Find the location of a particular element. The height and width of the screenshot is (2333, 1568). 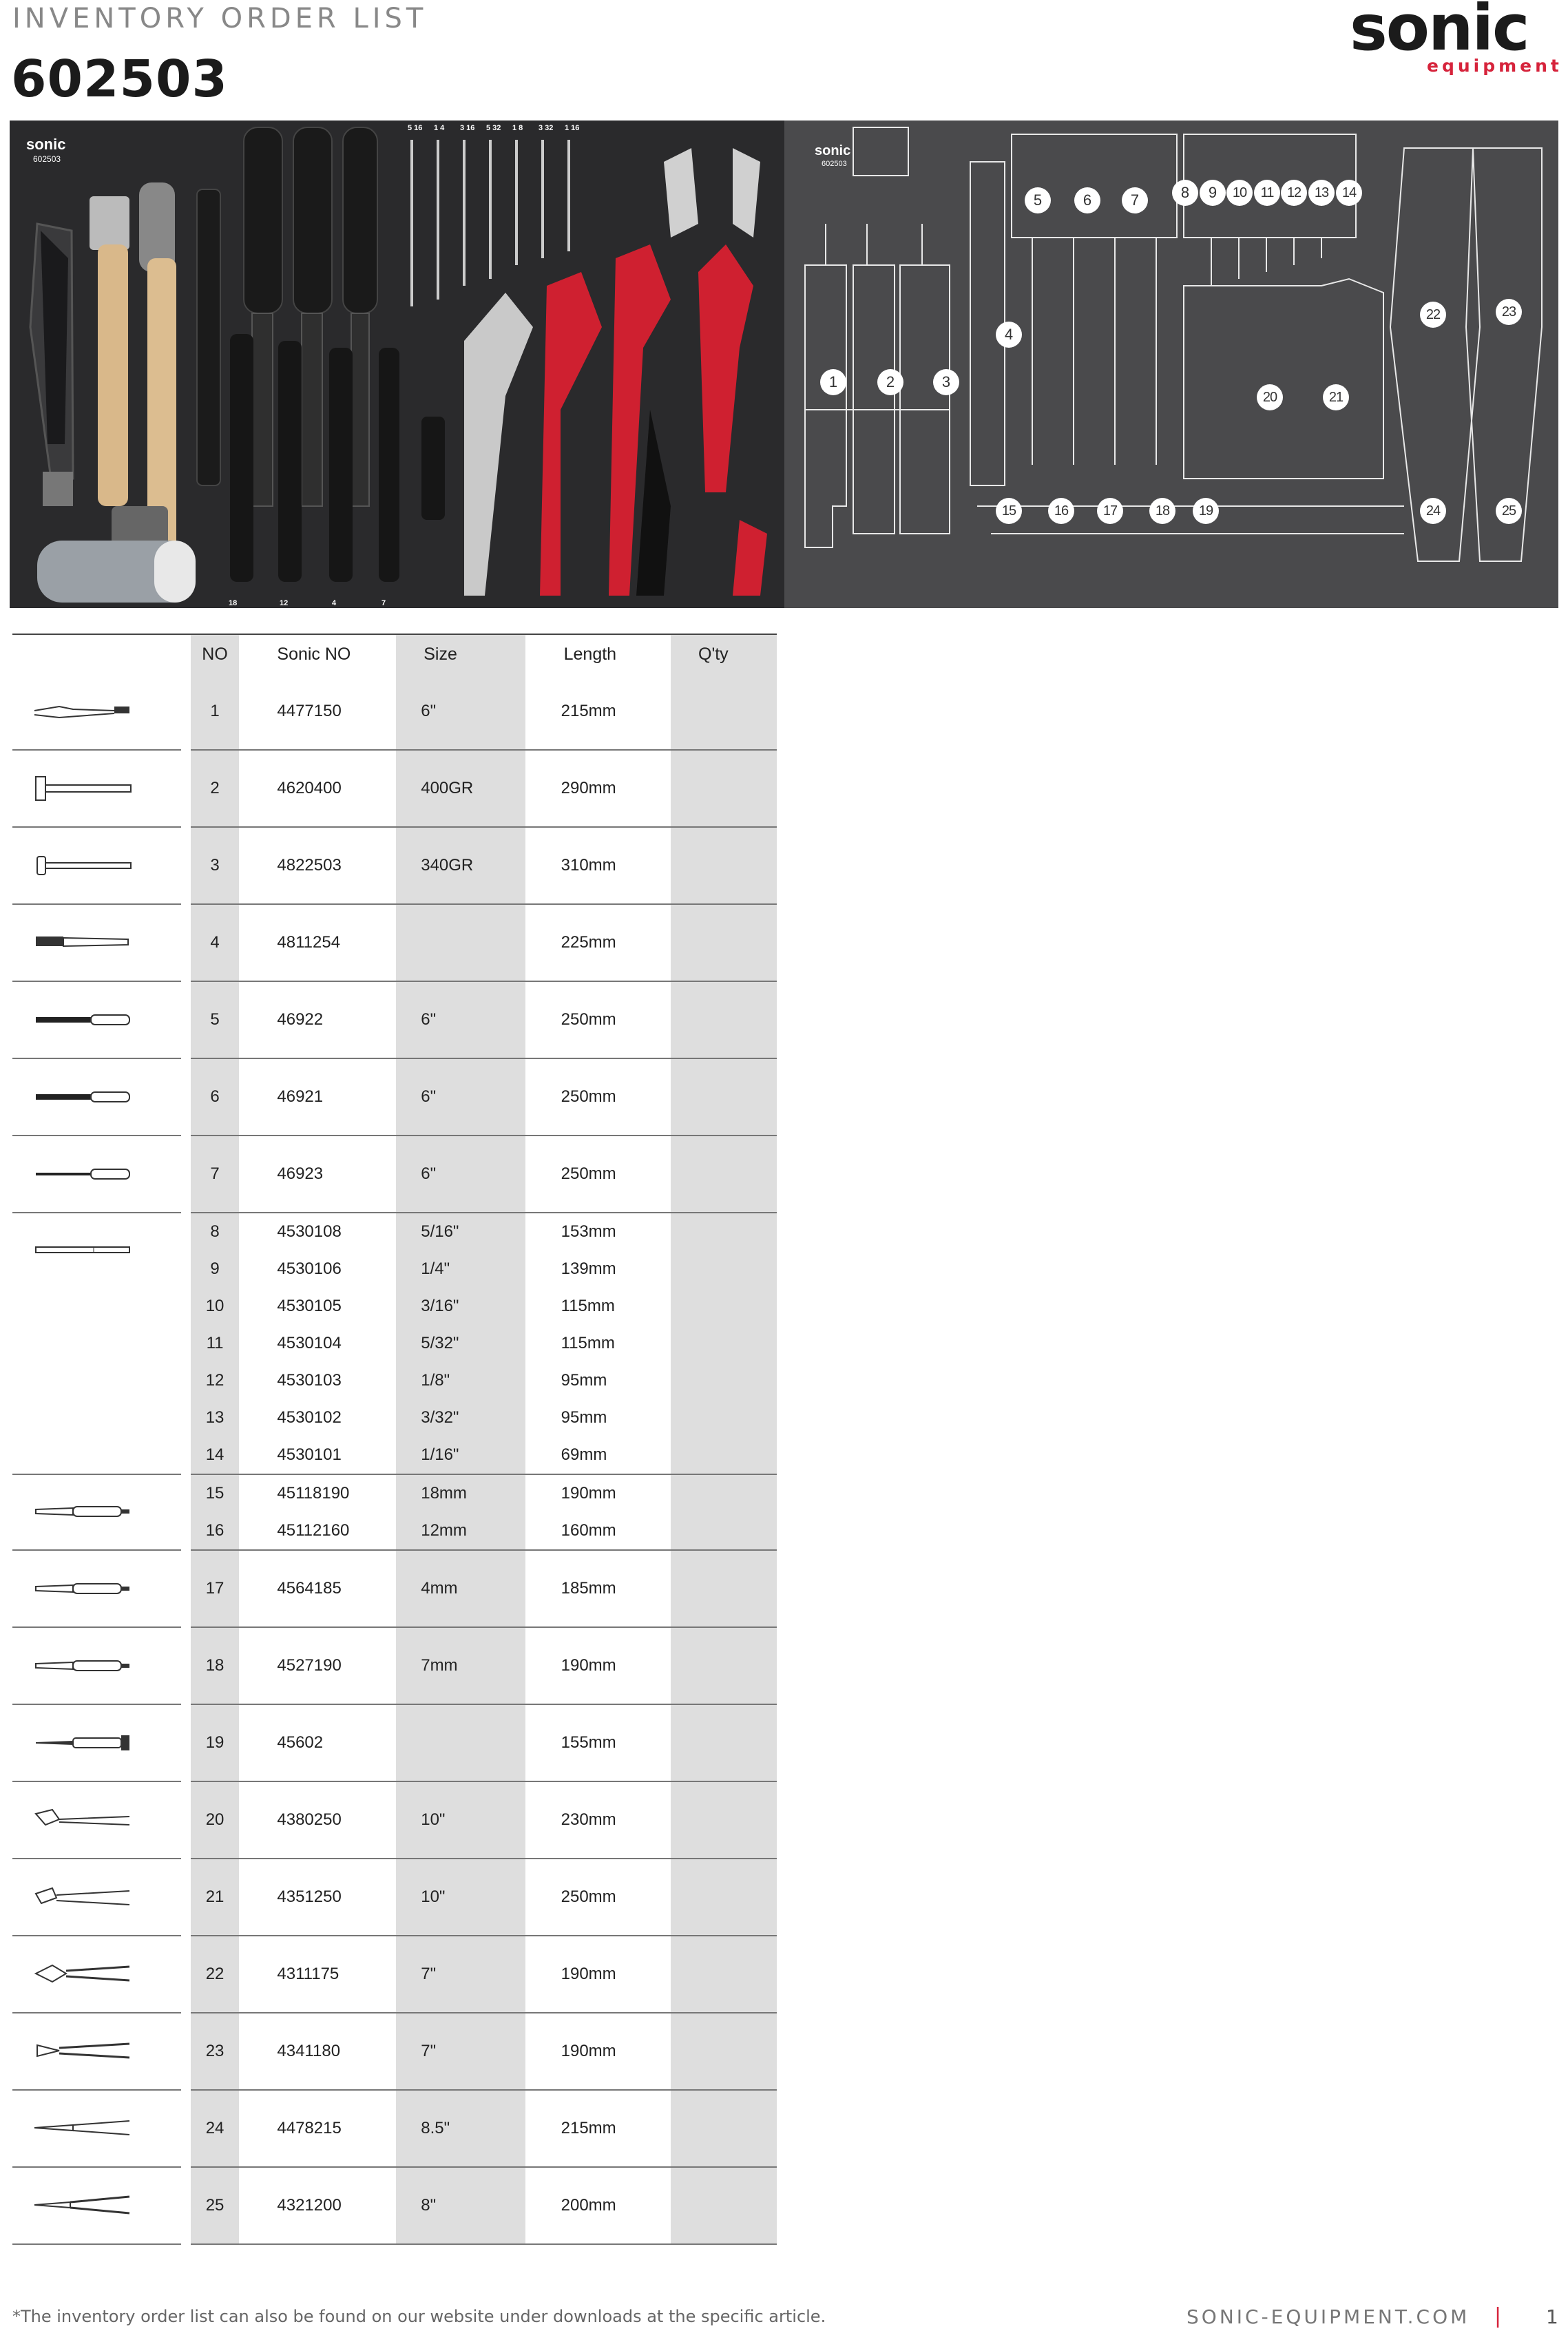

table-row: 22 4311175 7" 190mm is located at coordinates (394, 1974).